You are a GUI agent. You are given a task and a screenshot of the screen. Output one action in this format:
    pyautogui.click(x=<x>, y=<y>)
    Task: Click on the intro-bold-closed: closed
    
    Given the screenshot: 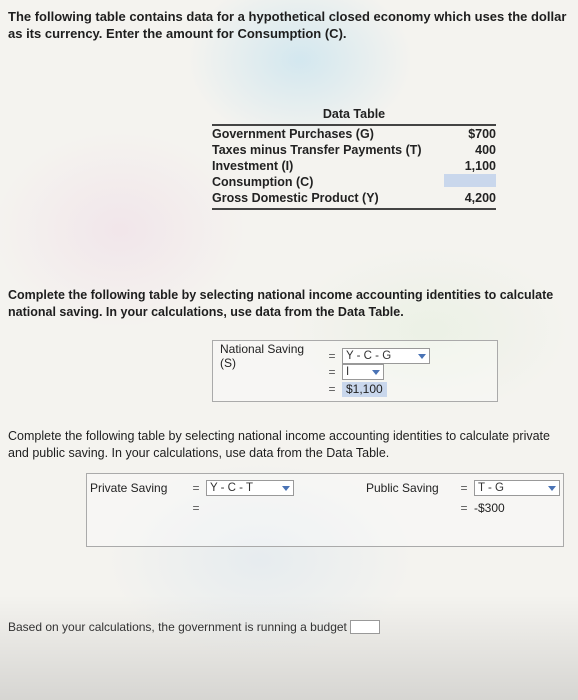 What is the action you would take?
    pyautogui.click(x=349, y=16)
    